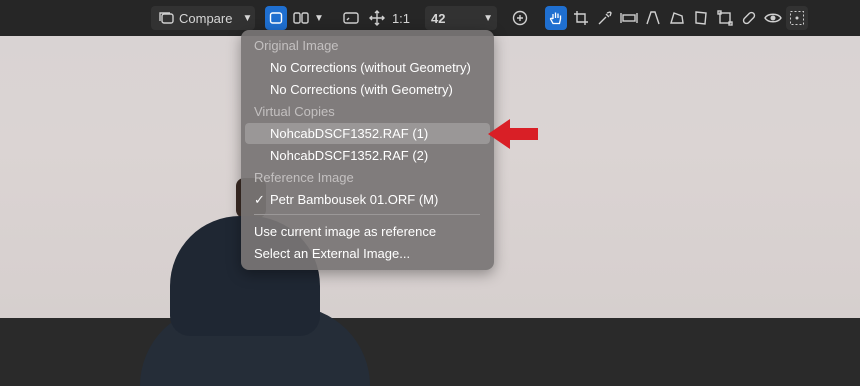  I want to click on fit-view-button, so click(351, 18).